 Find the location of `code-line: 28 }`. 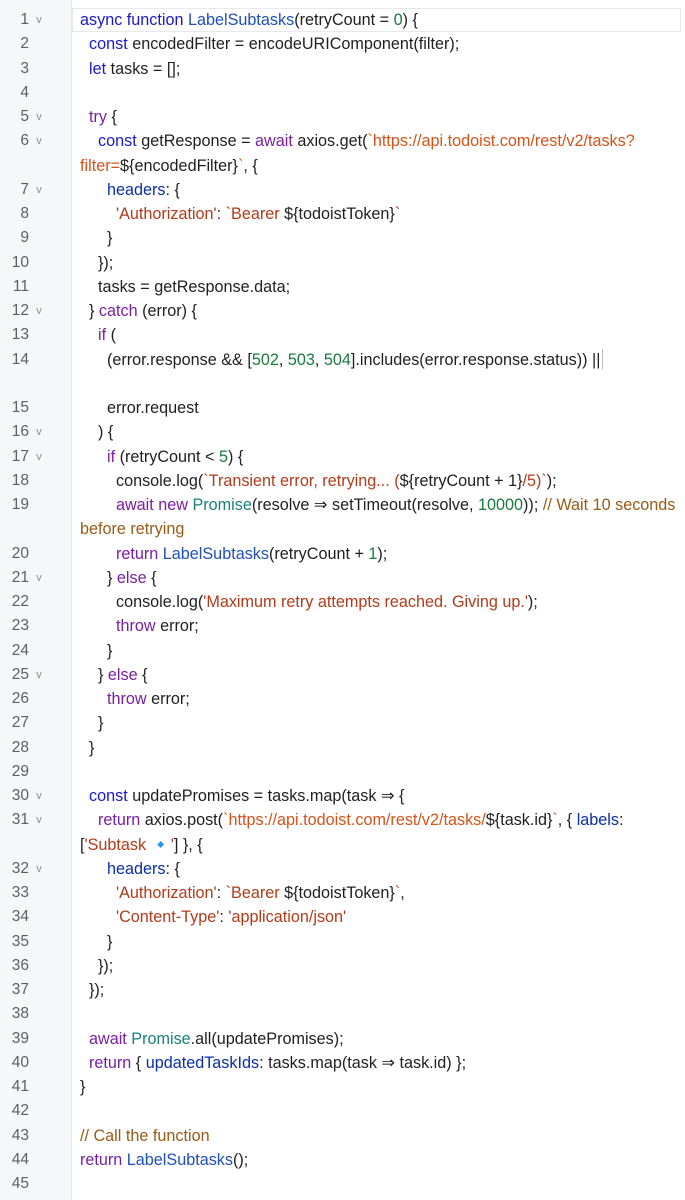

code-line: 28 } is located at coordinates (342, 748).